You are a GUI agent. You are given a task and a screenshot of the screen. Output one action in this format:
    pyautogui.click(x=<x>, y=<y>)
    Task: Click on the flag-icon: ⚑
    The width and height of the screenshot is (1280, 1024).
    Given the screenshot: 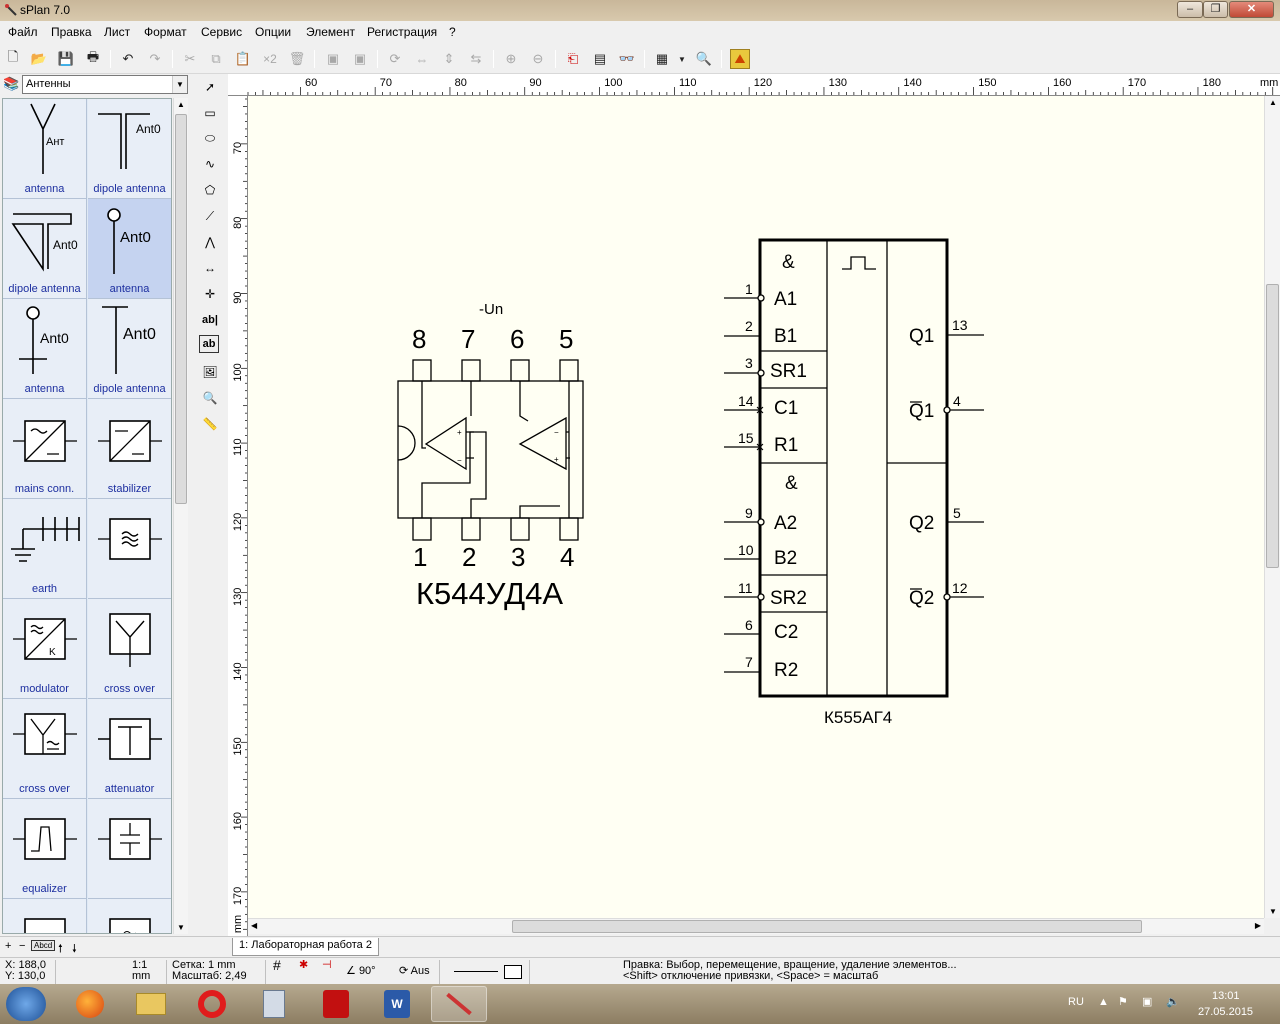 What is the action you would take?
    pyautogui.click(x=1123, y=1001)
    